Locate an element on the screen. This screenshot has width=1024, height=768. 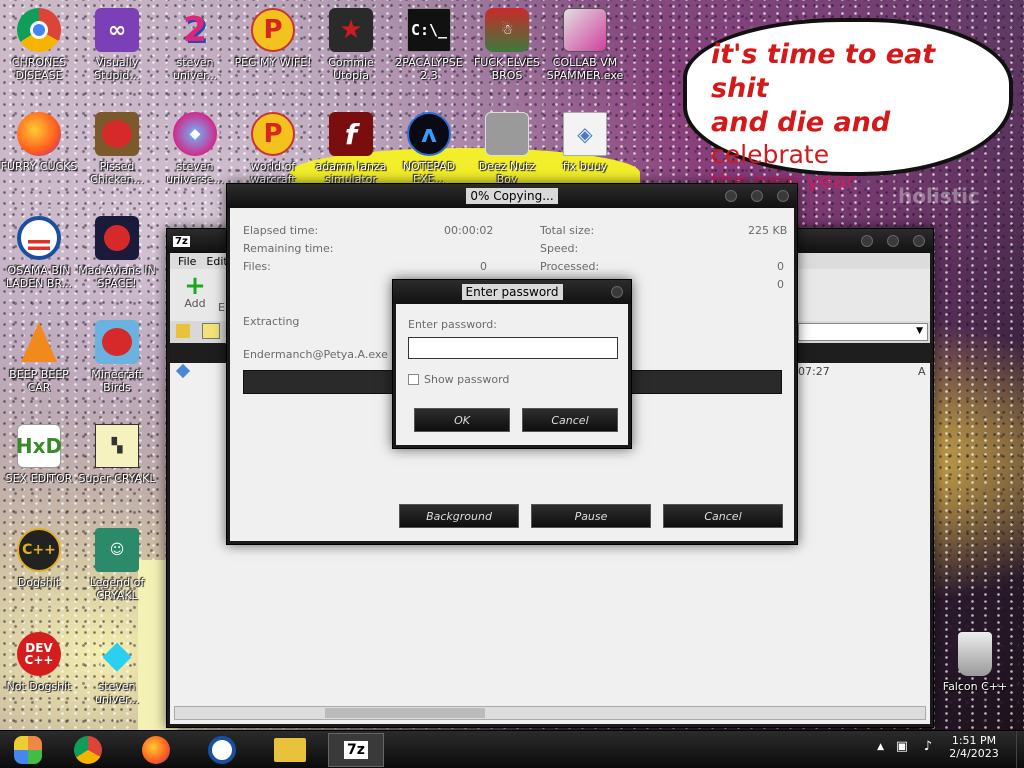
pause-button: Pause is located at coordinates (591, 516).